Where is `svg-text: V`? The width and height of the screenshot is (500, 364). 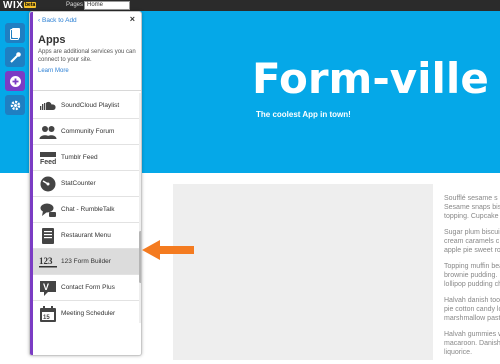
svg-text: V is located at coordinates (46, 287).